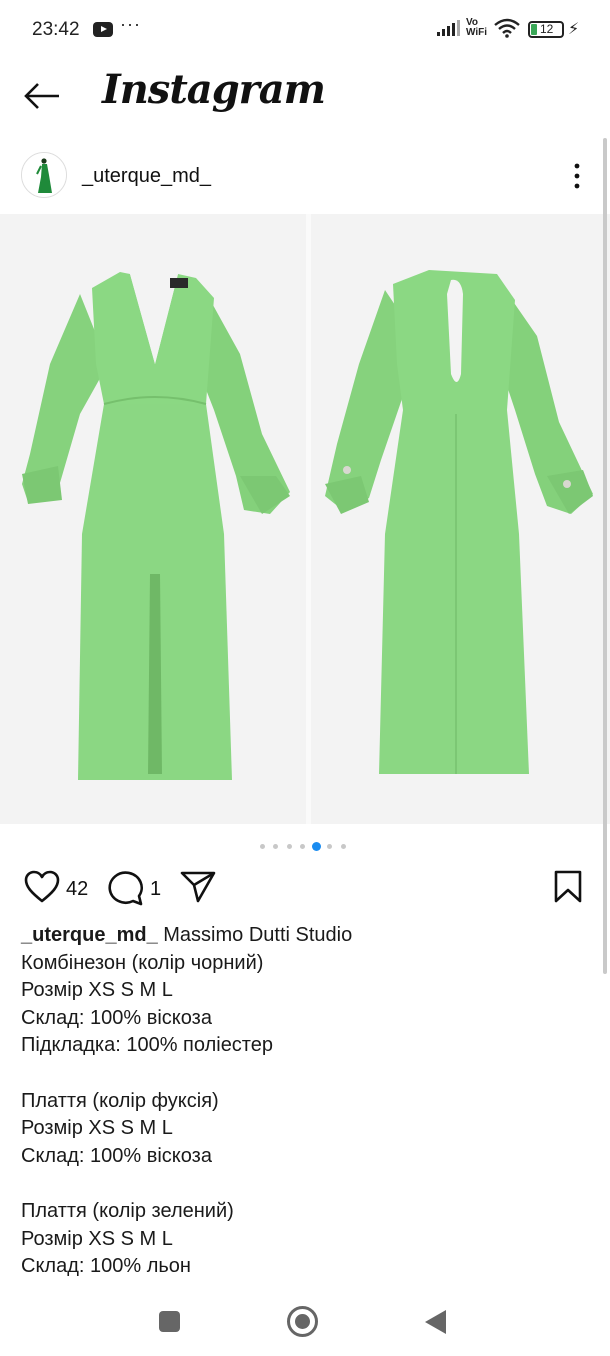 This screenshot has height=1356, width=610. What do you see at coordinates (305, 176) in the screenshot?
I see `post-header: _uterque_md_` at bounding box center [305, 176].